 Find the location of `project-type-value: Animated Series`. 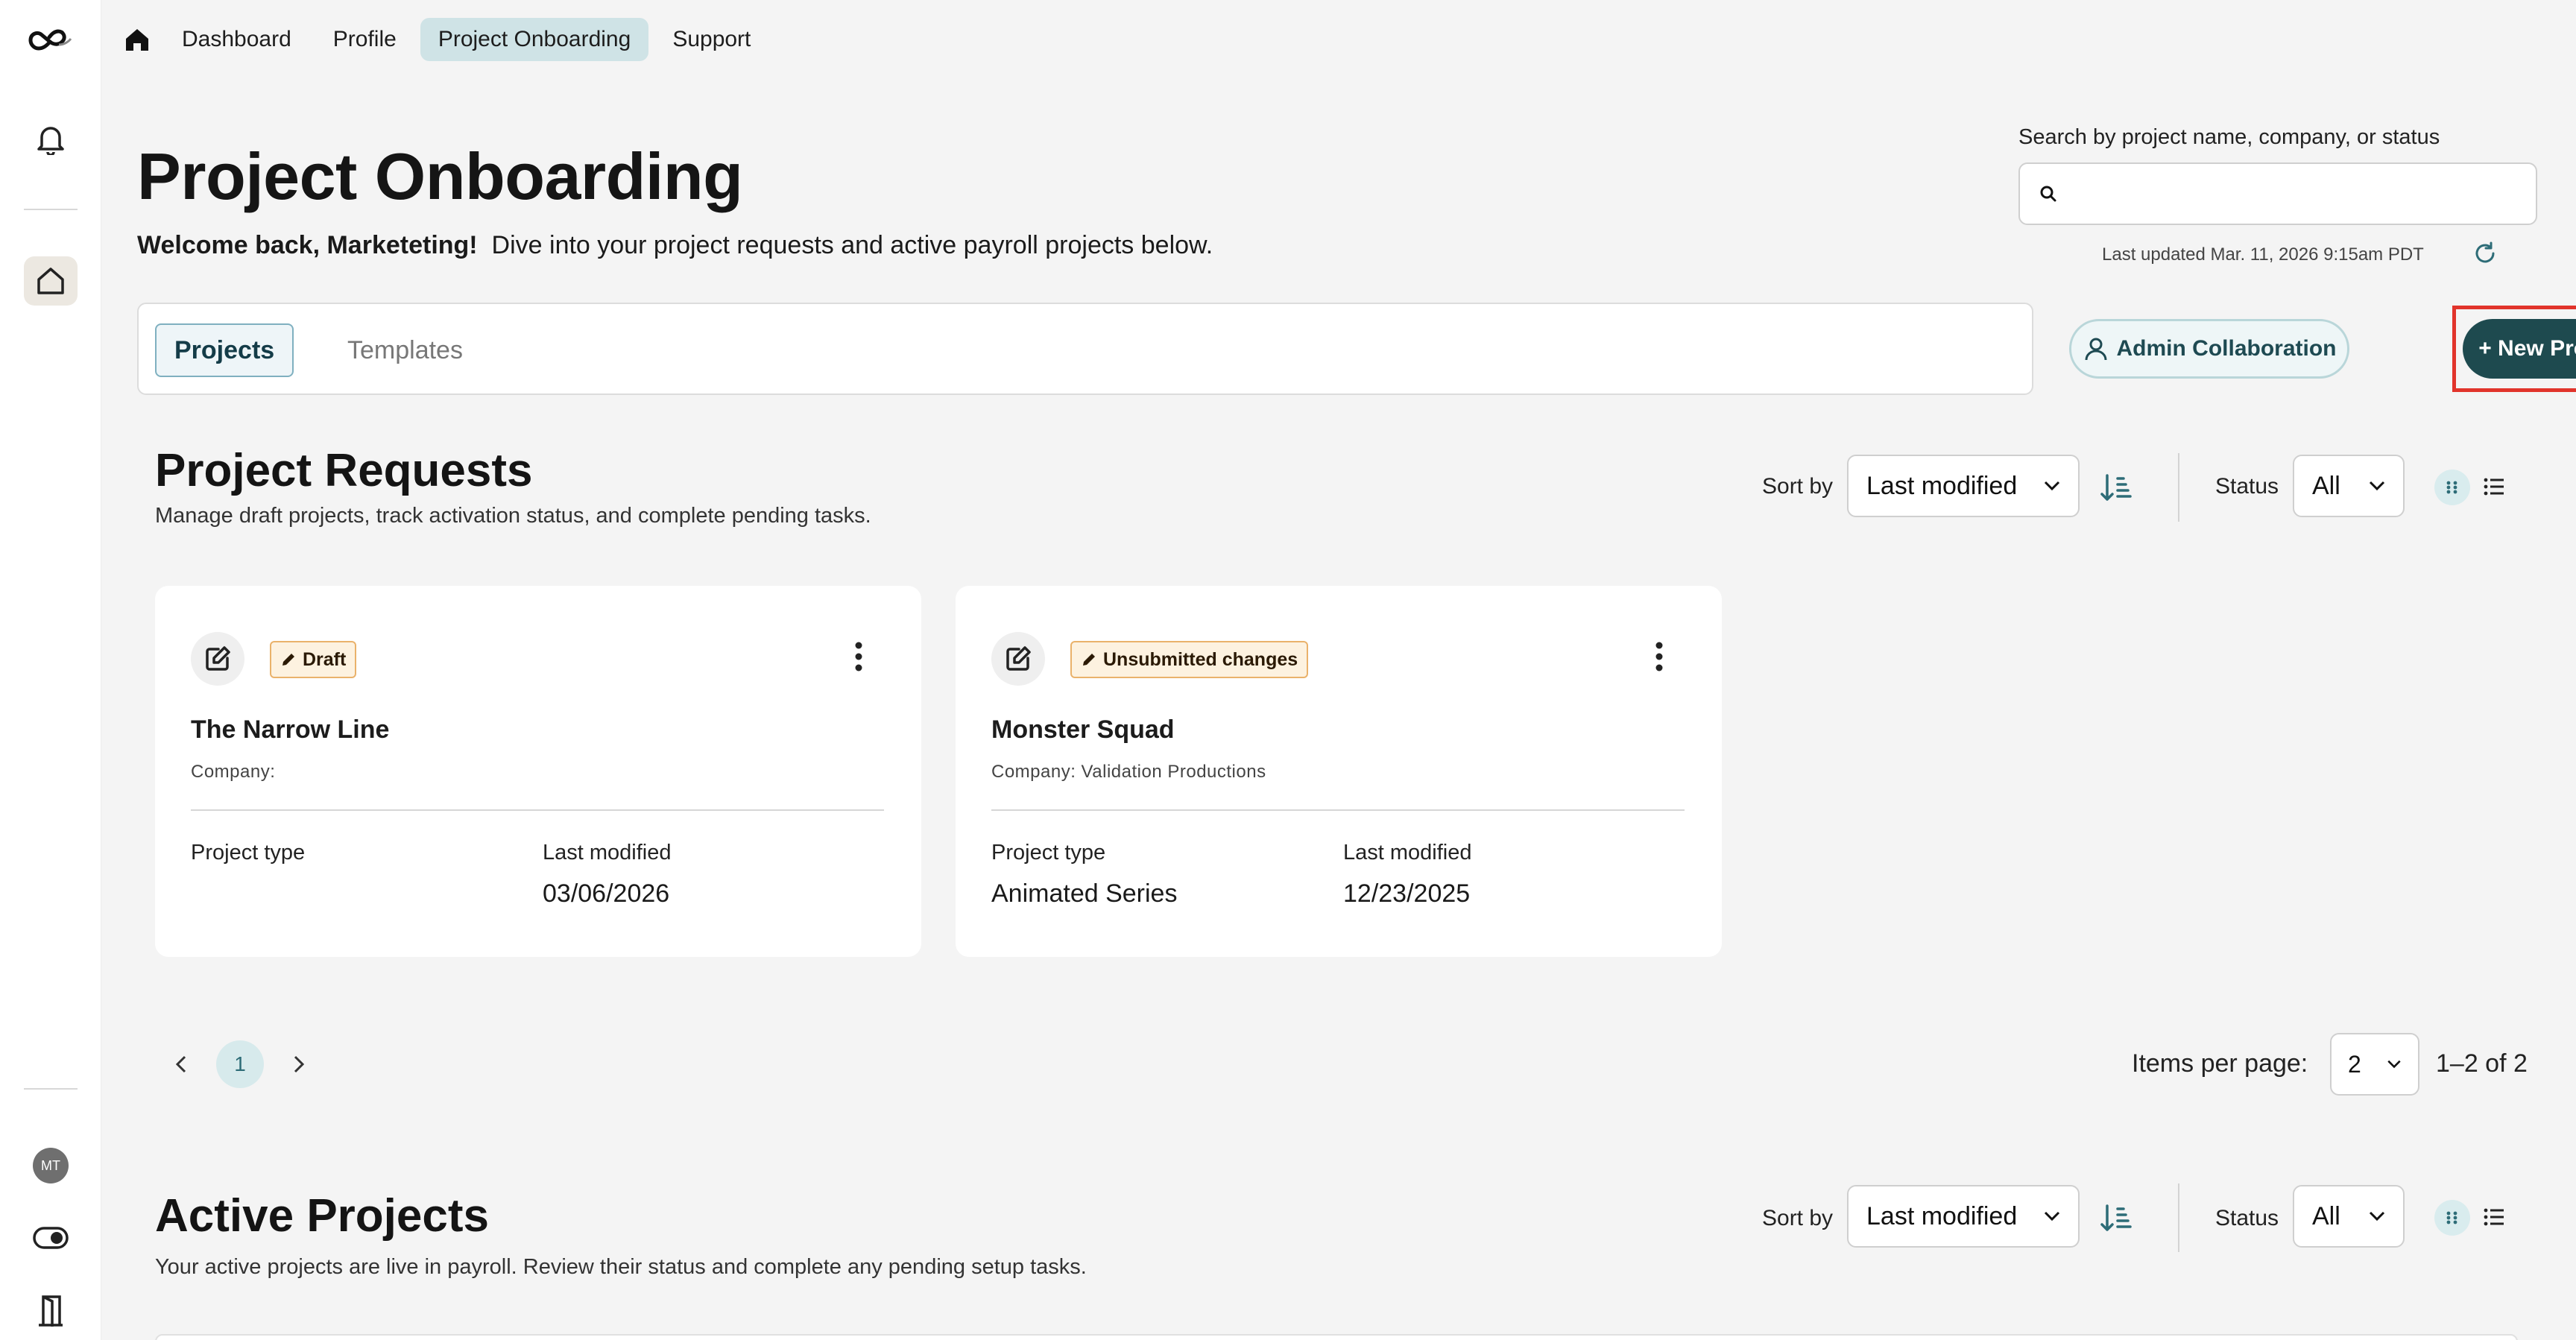

project-type-value: Animated Series is located at coordinates (1084, 893).